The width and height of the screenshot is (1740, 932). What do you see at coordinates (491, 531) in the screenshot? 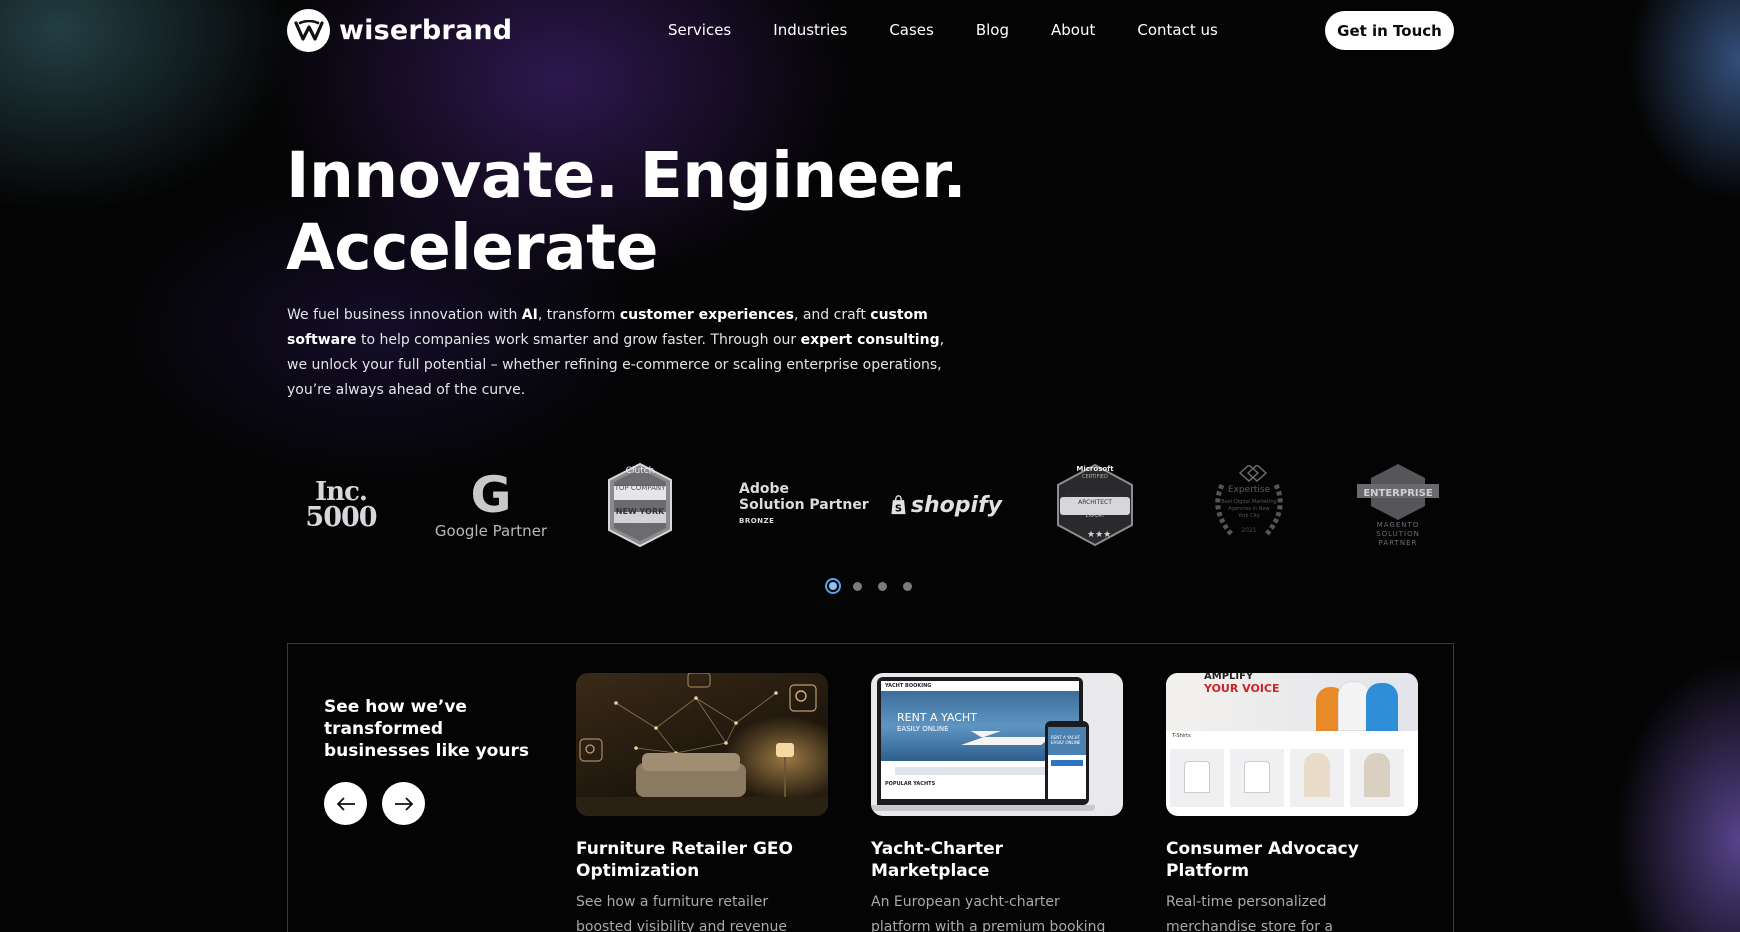
I see `google-partner-label: Google Partner` at bounding box center [491, 531].